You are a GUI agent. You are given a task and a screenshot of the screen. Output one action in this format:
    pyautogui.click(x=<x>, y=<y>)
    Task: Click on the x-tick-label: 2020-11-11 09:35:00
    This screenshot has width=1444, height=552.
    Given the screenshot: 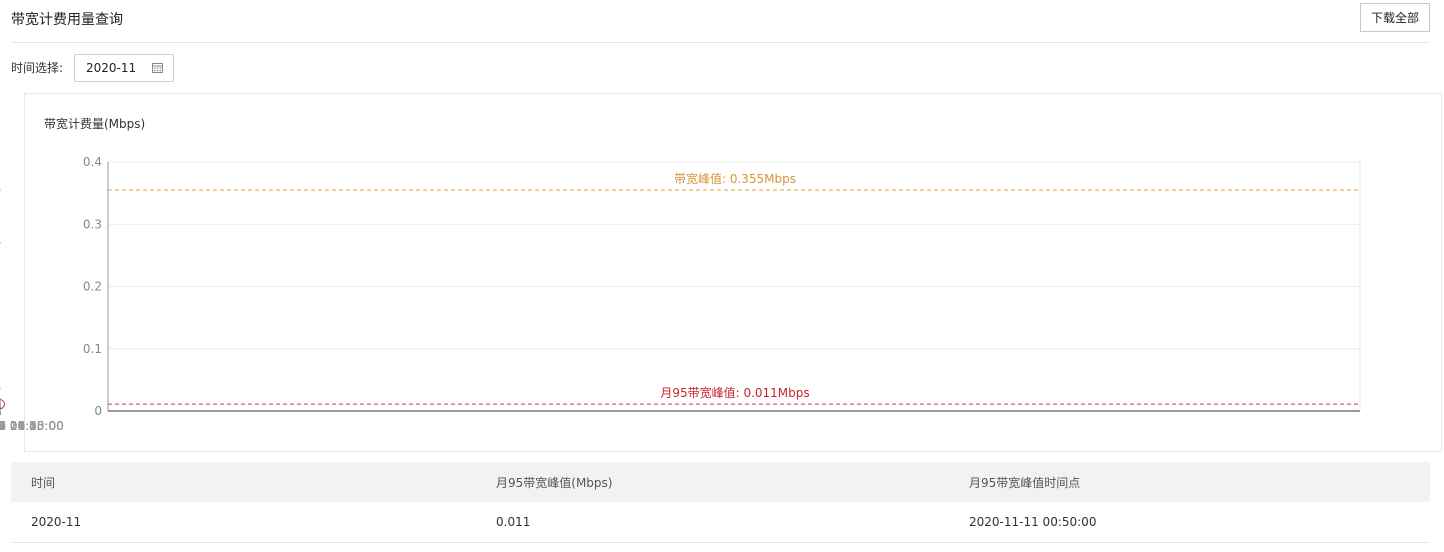 What is the action you would take?
    pyautogui.click(x=32, y=426)
    